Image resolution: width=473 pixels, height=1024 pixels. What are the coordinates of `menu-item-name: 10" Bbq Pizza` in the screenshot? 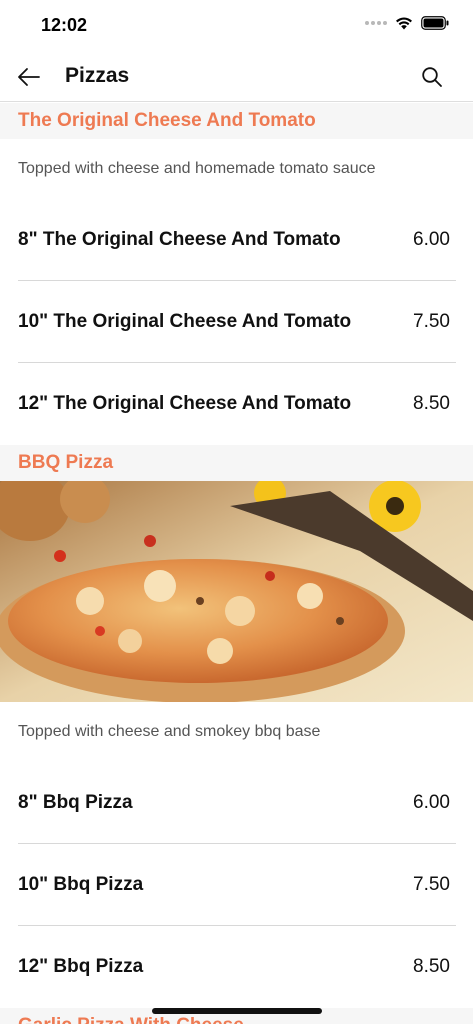 It's located at (81, 884).